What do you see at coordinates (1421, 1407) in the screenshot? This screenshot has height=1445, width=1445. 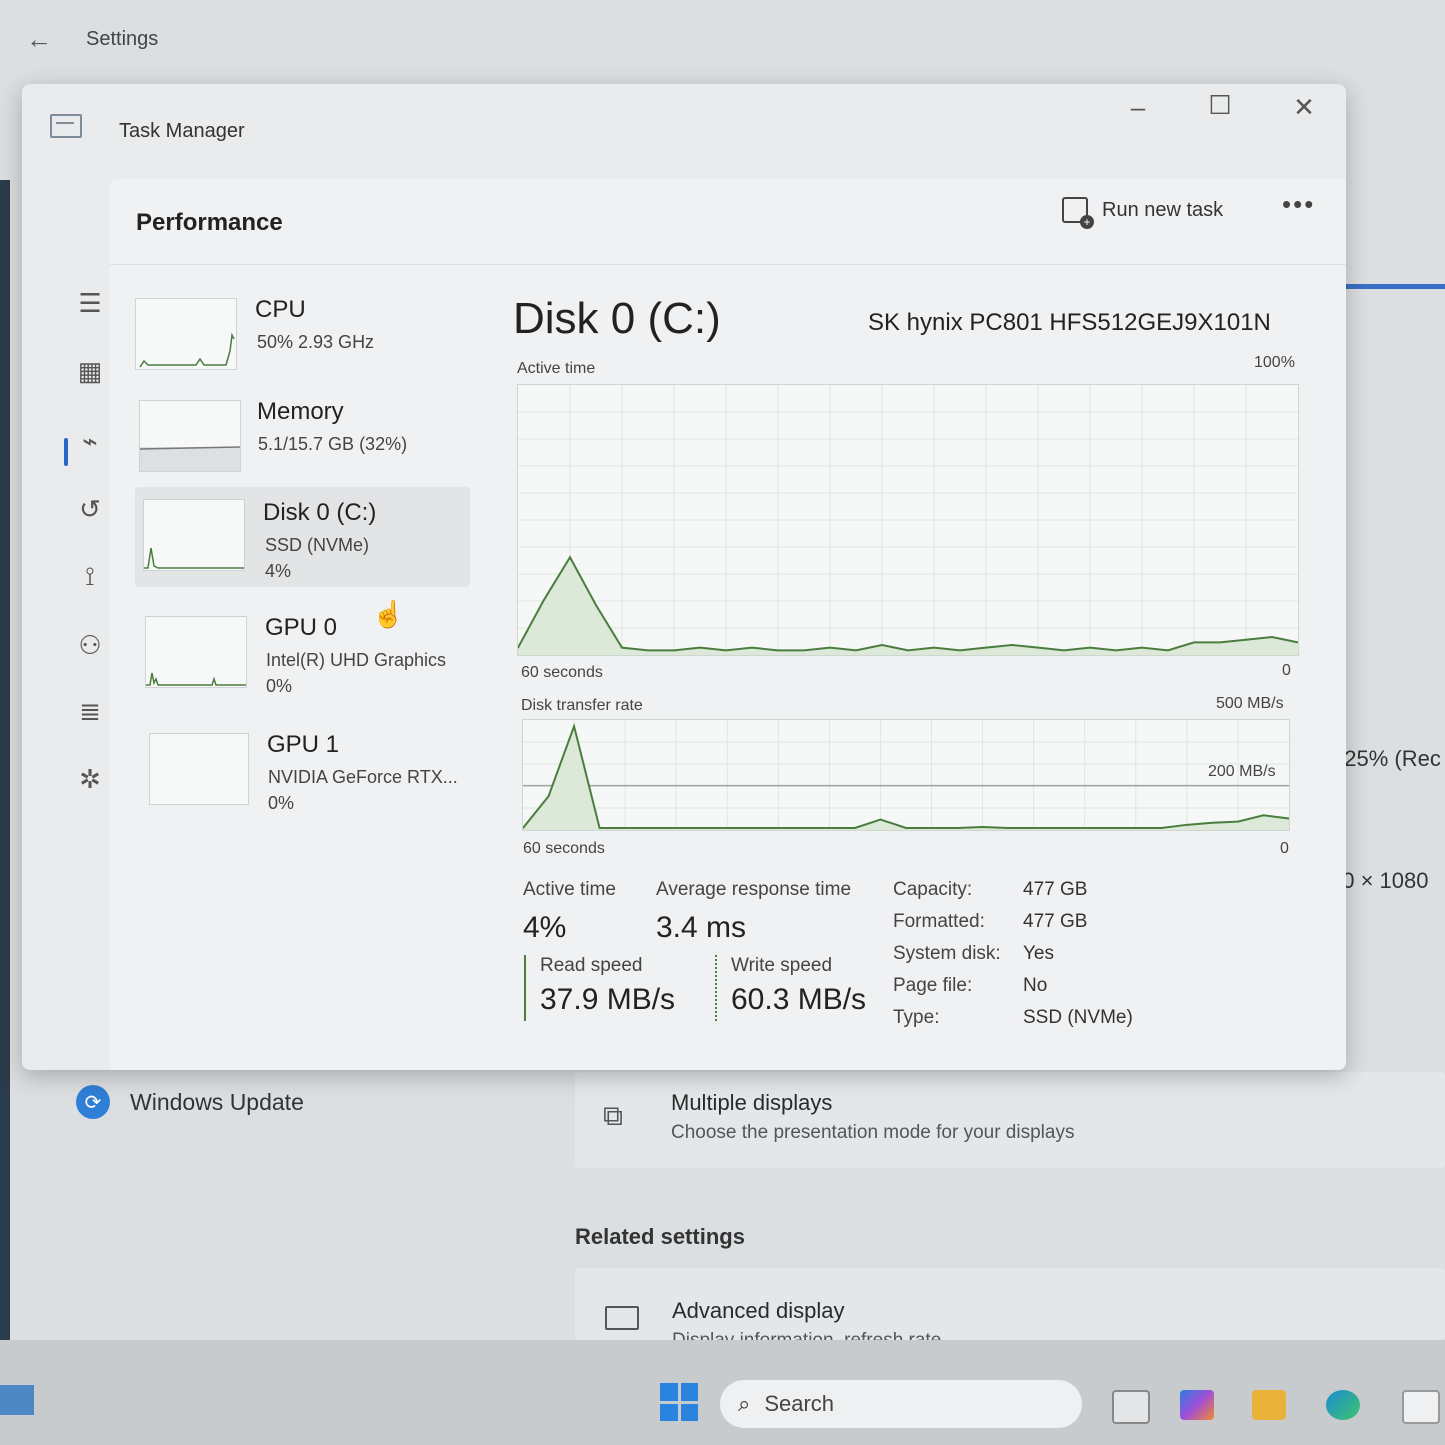 I see `store-icon` at bounding box center [1421, 1407].